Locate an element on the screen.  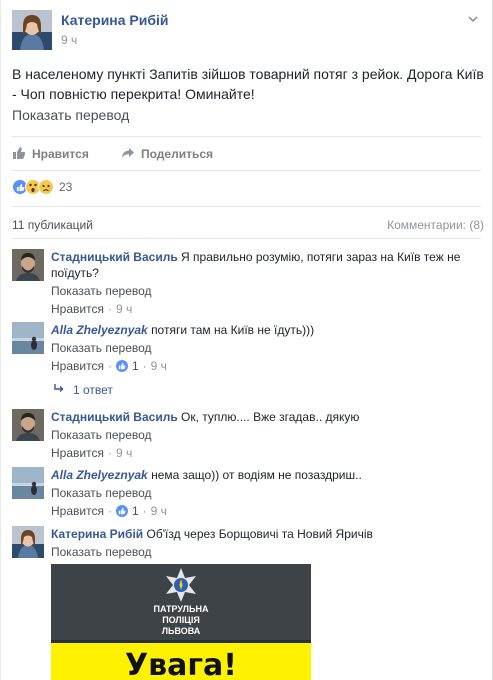
reactions-count: 23 is located at coordinates (66, 187).